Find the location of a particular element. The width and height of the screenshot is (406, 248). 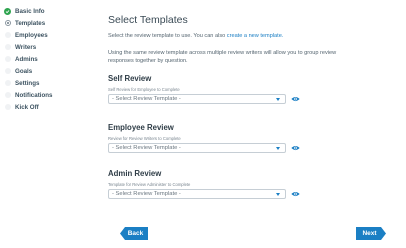

nav-item-kick-off: Kick Off is located at coordinates (19, 107).